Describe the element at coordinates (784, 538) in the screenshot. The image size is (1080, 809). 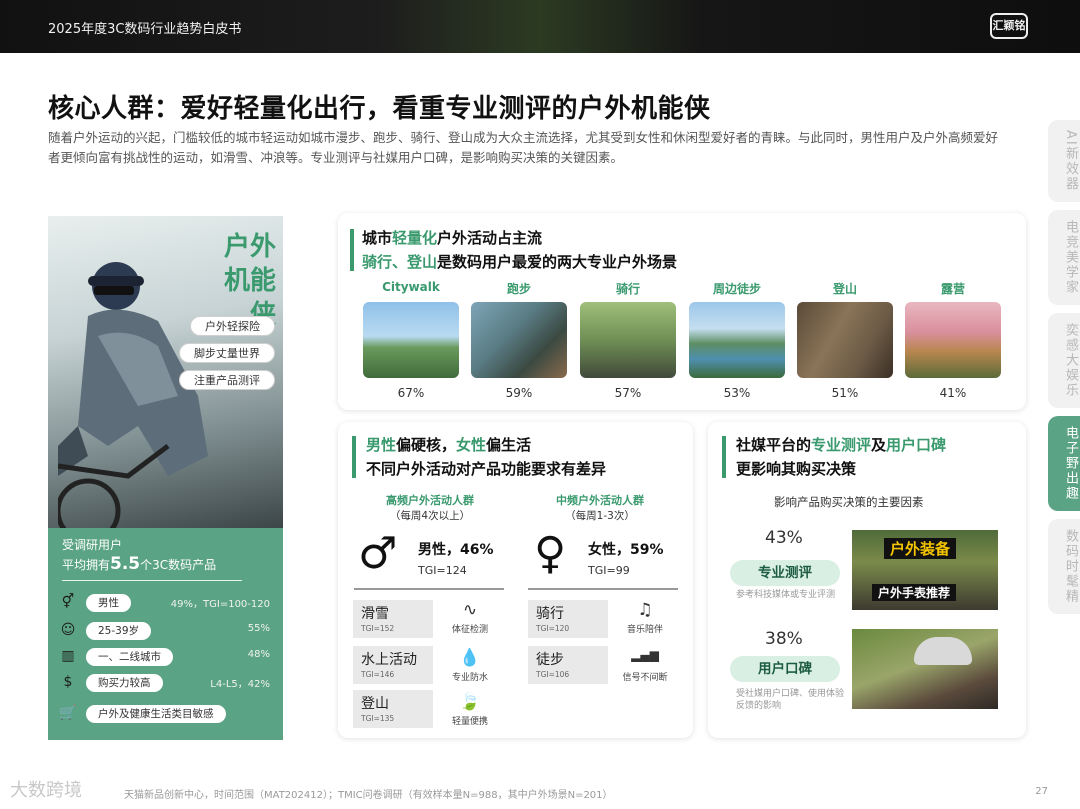
I see `review-percent: 43%` at that location.